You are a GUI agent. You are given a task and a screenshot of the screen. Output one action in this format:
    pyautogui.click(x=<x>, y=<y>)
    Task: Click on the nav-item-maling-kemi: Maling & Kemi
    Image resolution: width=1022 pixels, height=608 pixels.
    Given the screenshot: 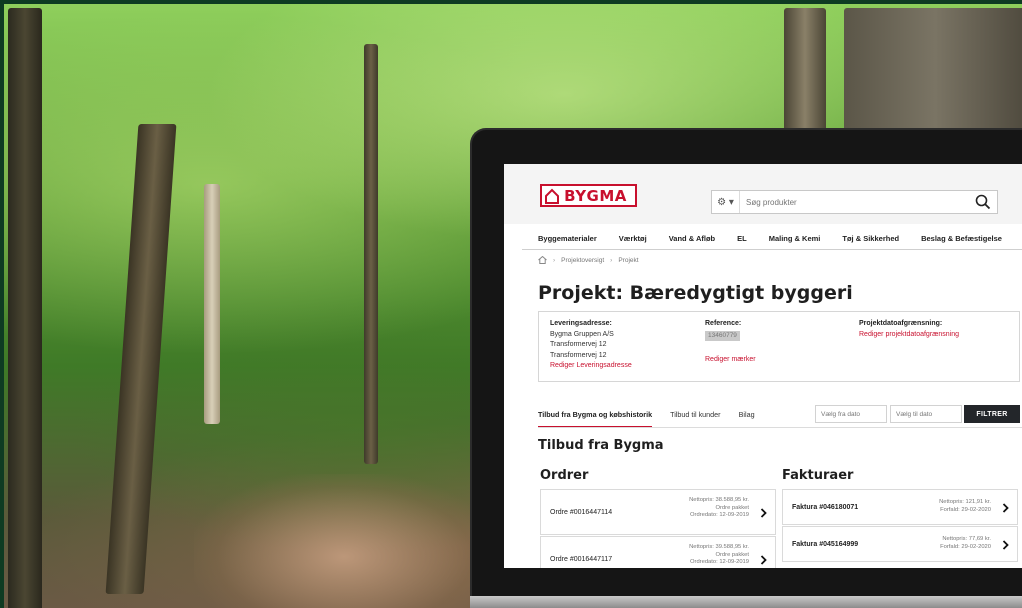 What is the action you would take?
    pyautogui.click(x=795, y=238)
    